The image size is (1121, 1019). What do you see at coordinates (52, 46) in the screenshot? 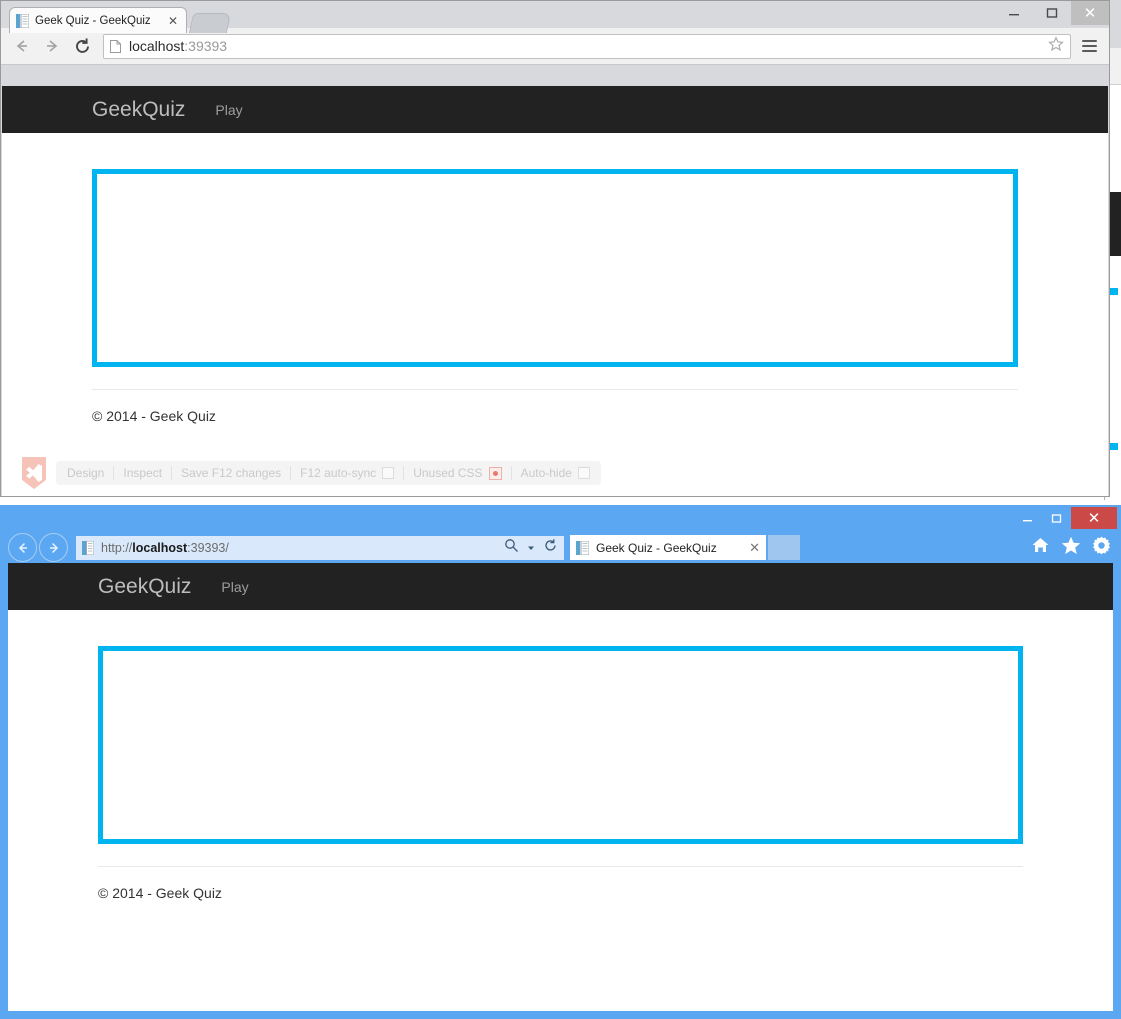
I see `forward-button` at bounding box center [52, 46].